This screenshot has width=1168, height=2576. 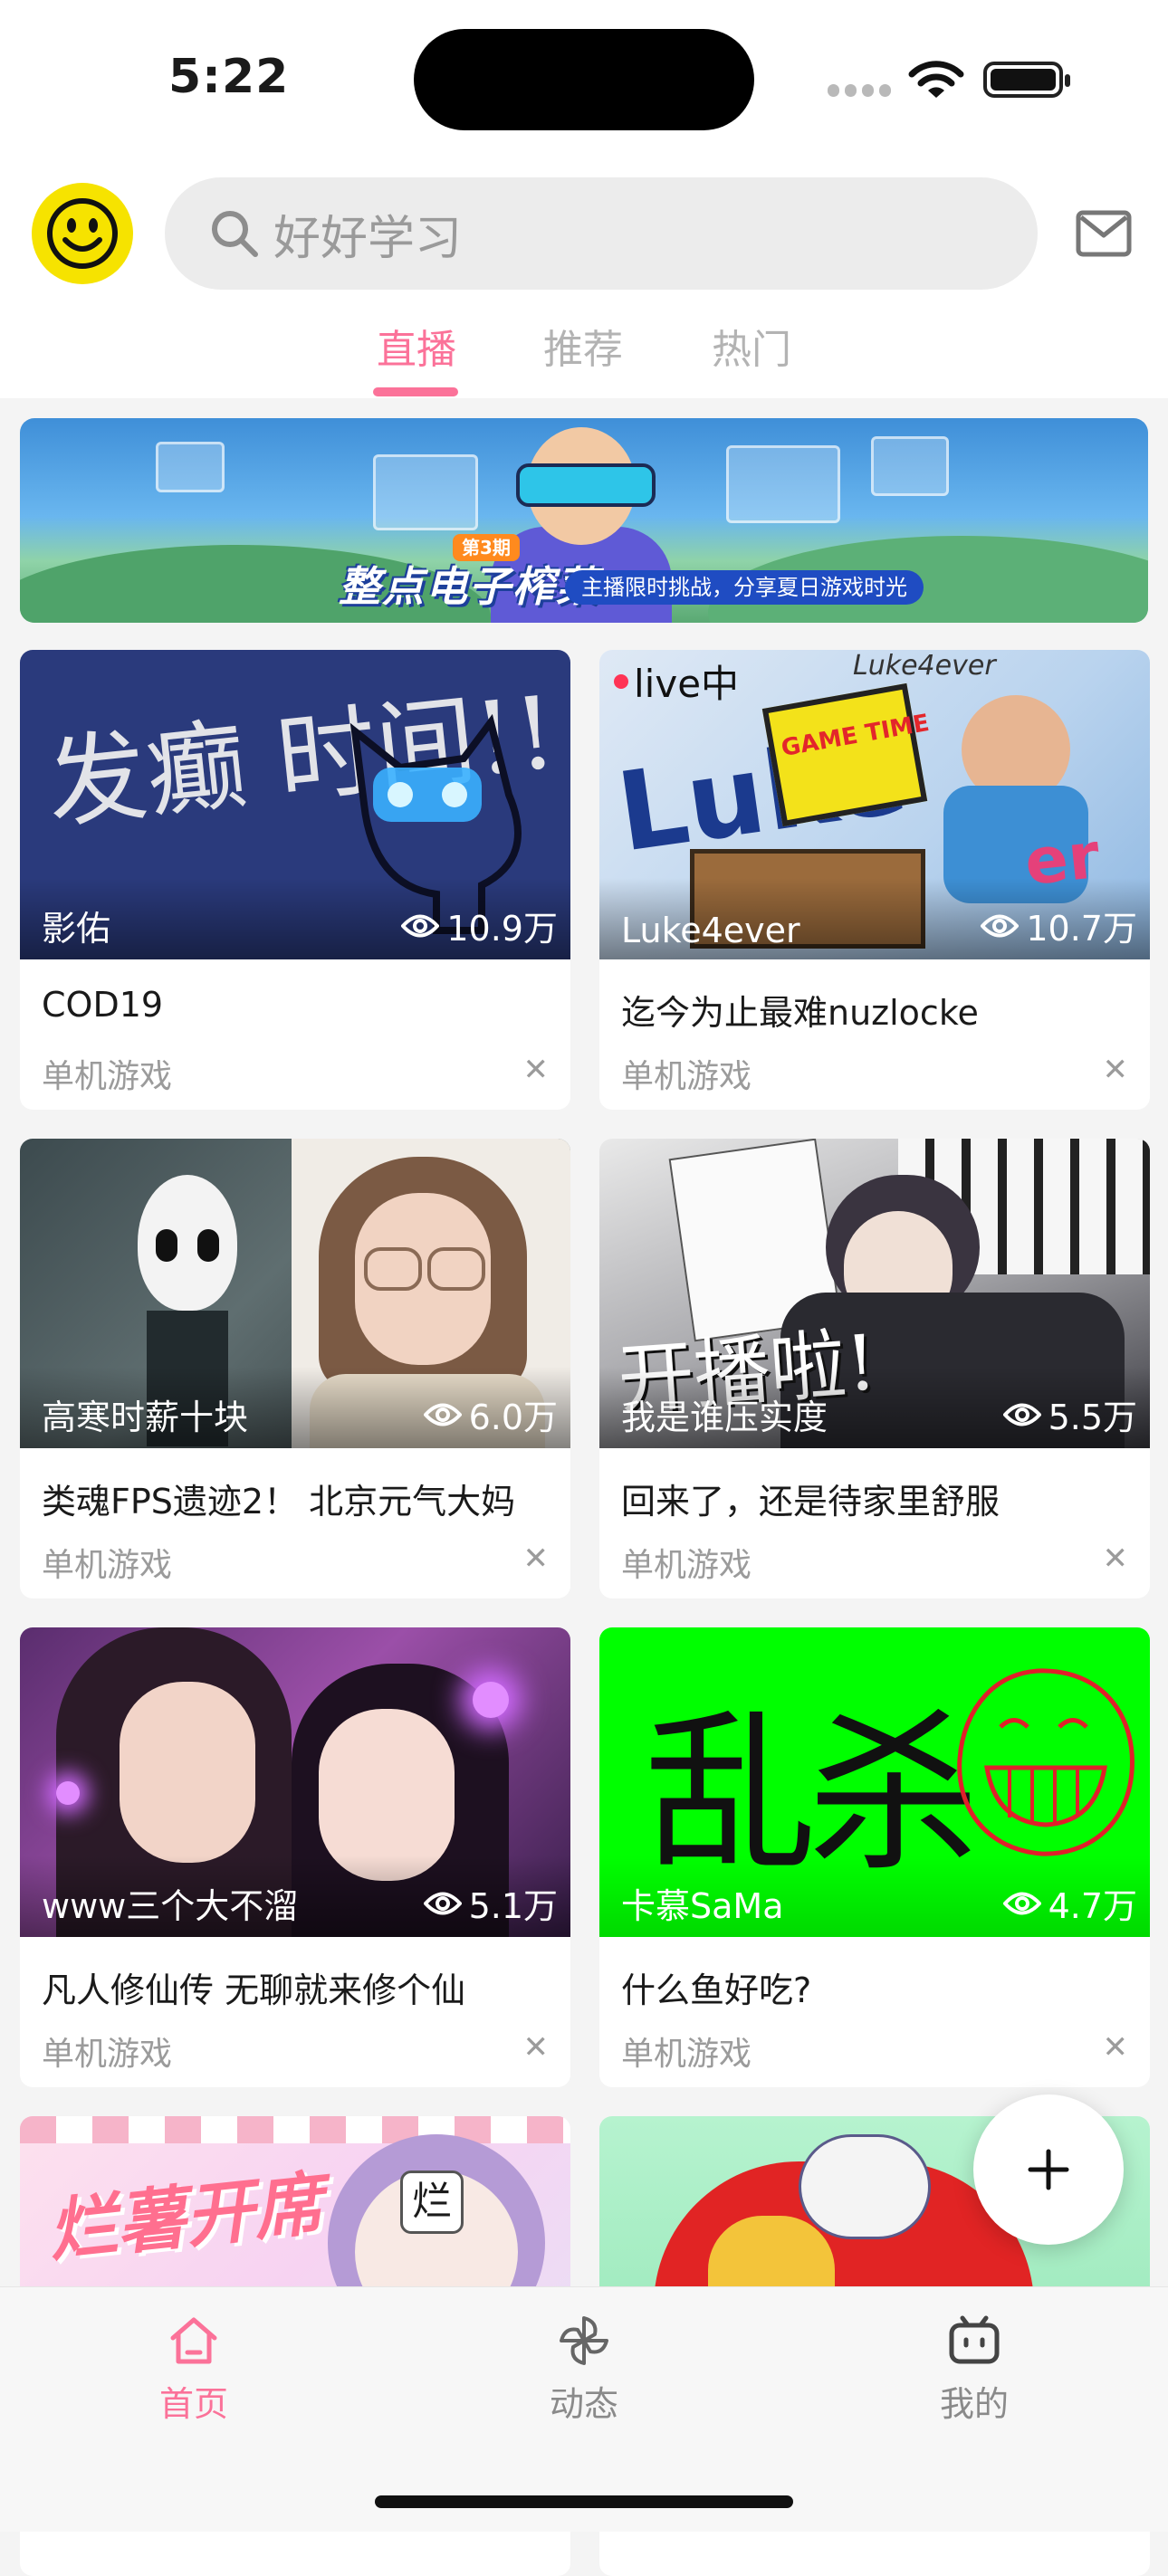 I want to click on avatar, so click(x=82, y=233).